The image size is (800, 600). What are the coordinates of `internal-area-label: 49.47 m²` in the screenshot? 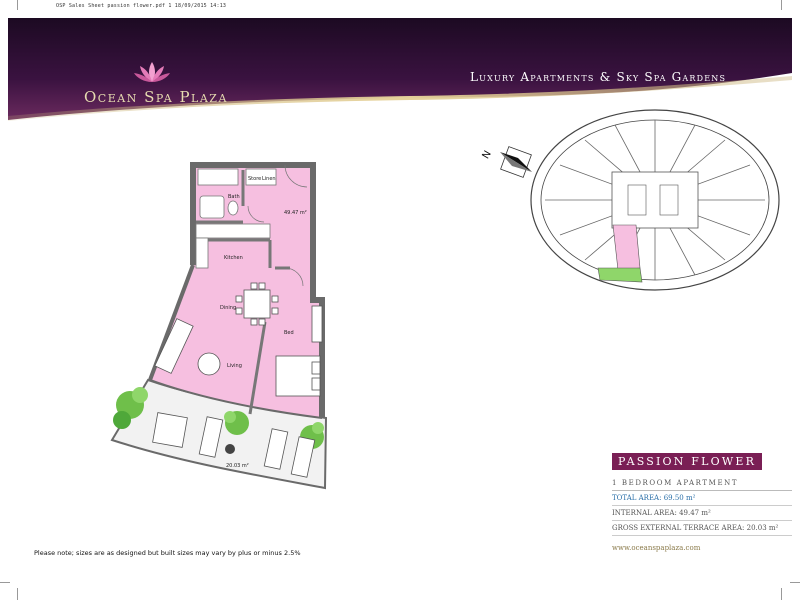 It's located at (295, 213).